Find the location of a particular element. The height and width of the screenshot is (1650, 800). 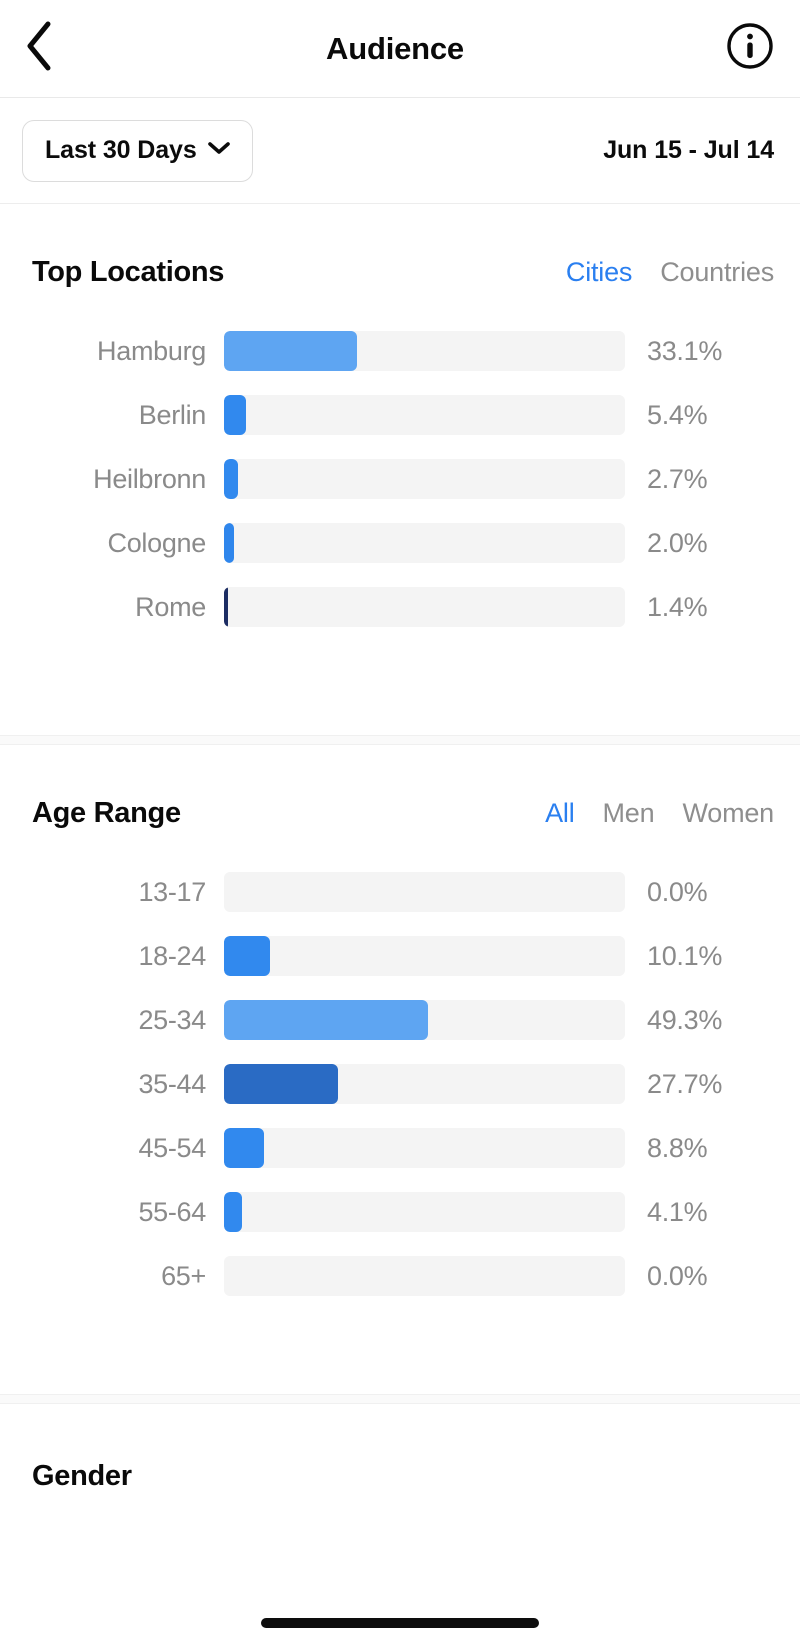

gender-title: Gender is located at coordinates (82, 1476).